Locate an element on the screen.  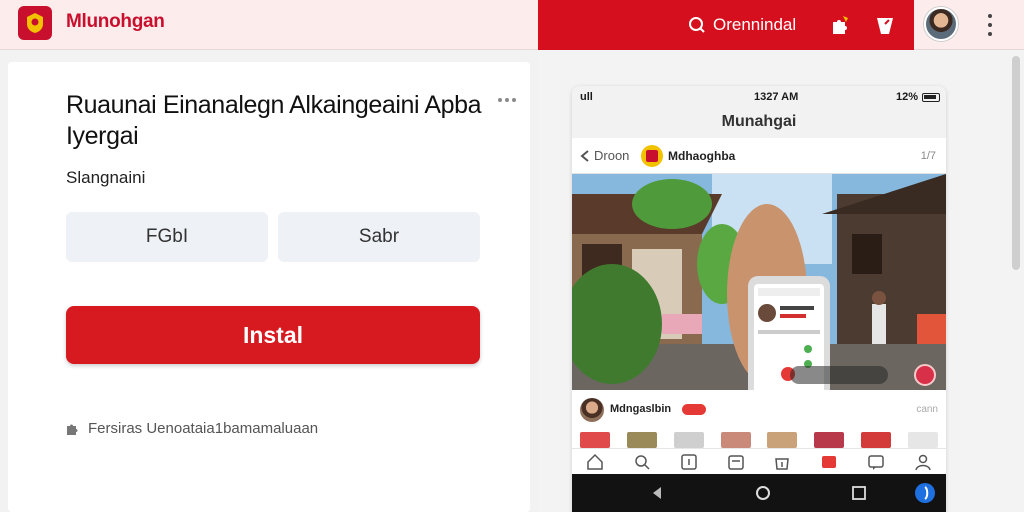
nav-recents-icon is located at coordinates (859, 493).